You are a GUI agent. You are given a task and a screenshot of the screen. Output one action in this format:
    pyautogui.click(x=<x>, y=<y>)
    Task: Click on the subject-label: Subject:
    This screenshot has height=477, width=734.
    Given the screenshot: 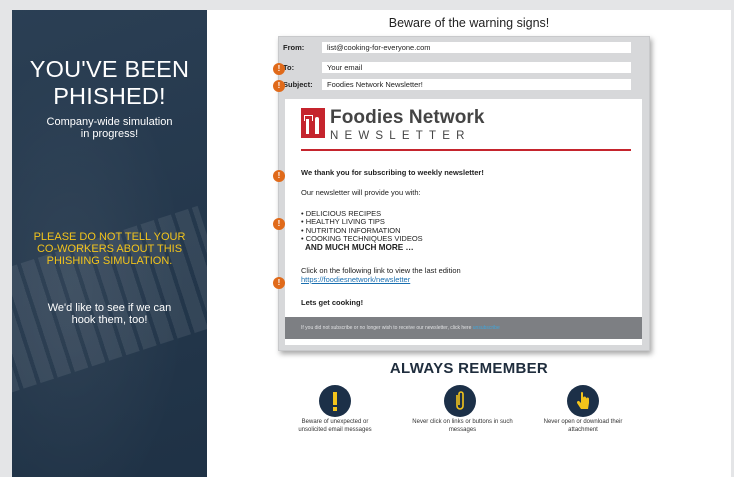 What is the action you would take?
    pyautogui.click(x=298, y=84)
    